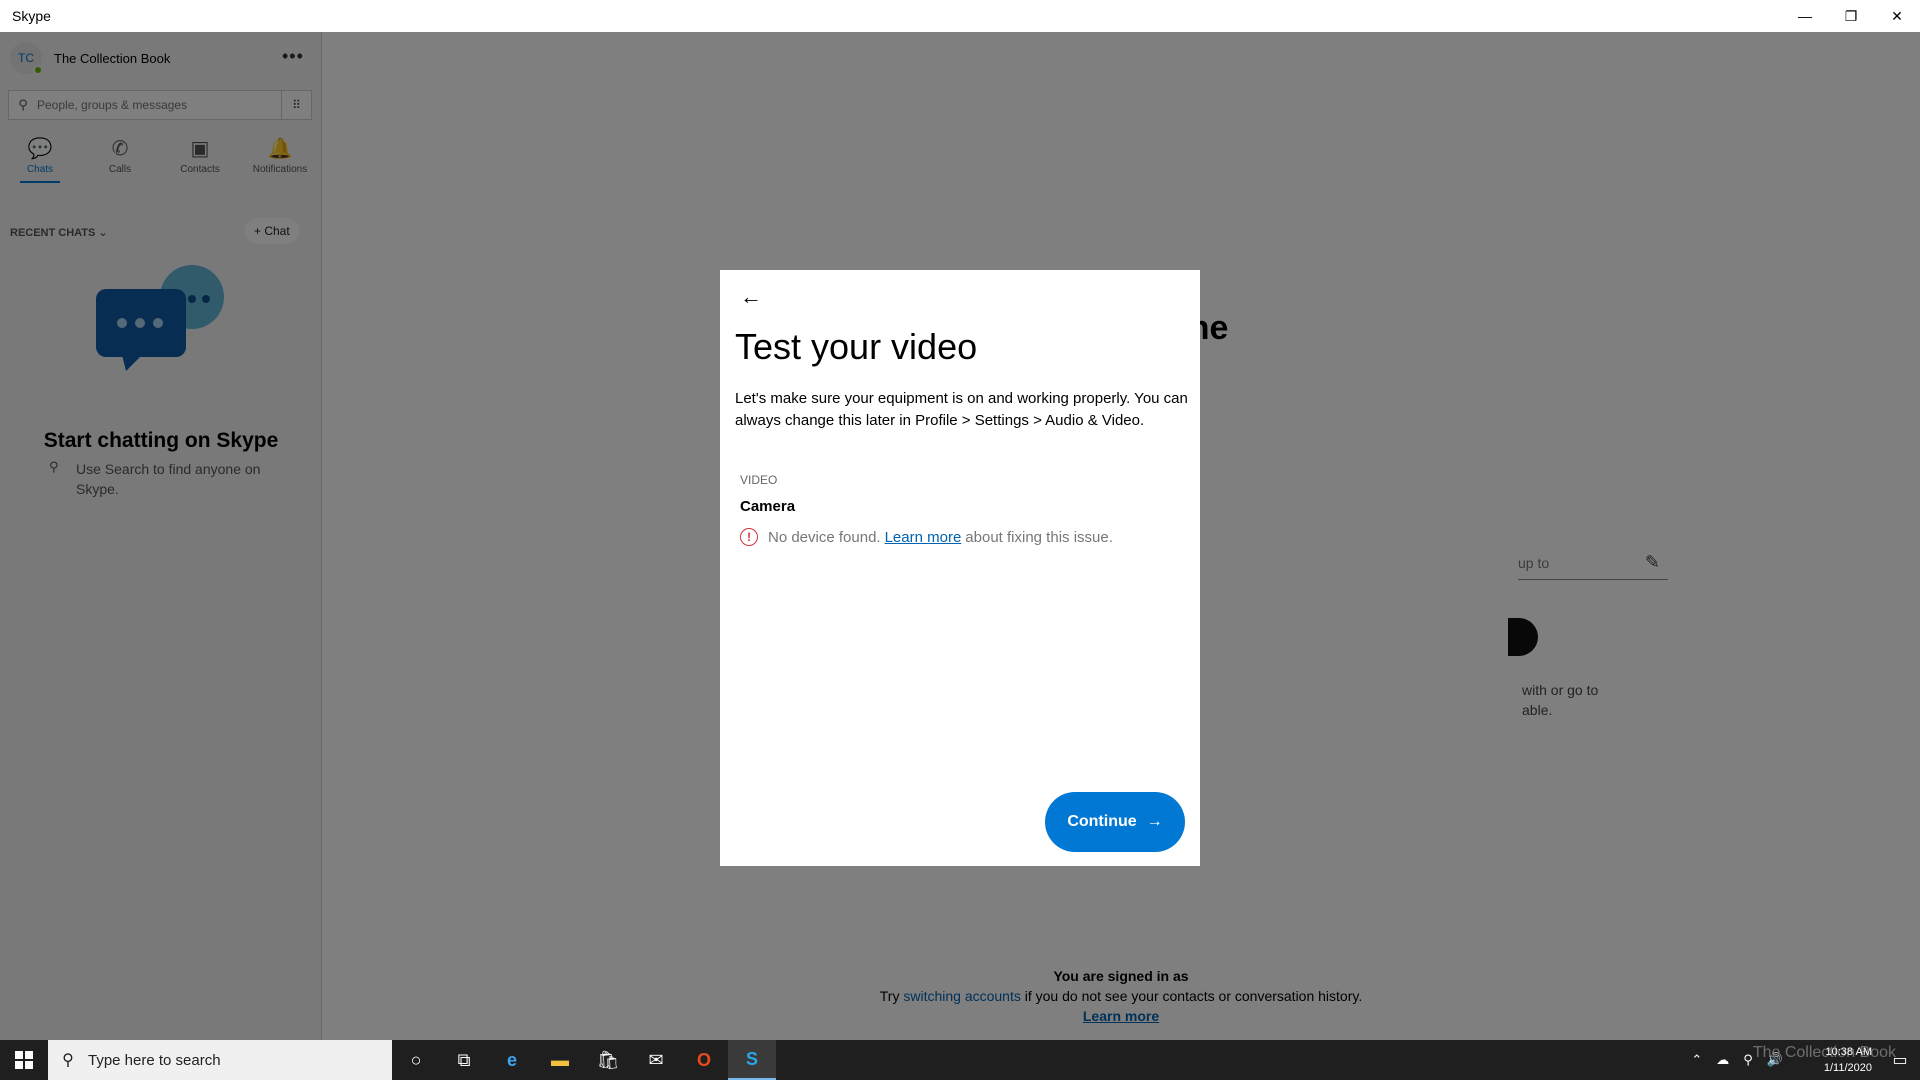 This screenshot has height=1080, width=1920. Describe the element at coordinates (751, 297) in the screenshot. I see `back-arrow-icon: ←` at that location.